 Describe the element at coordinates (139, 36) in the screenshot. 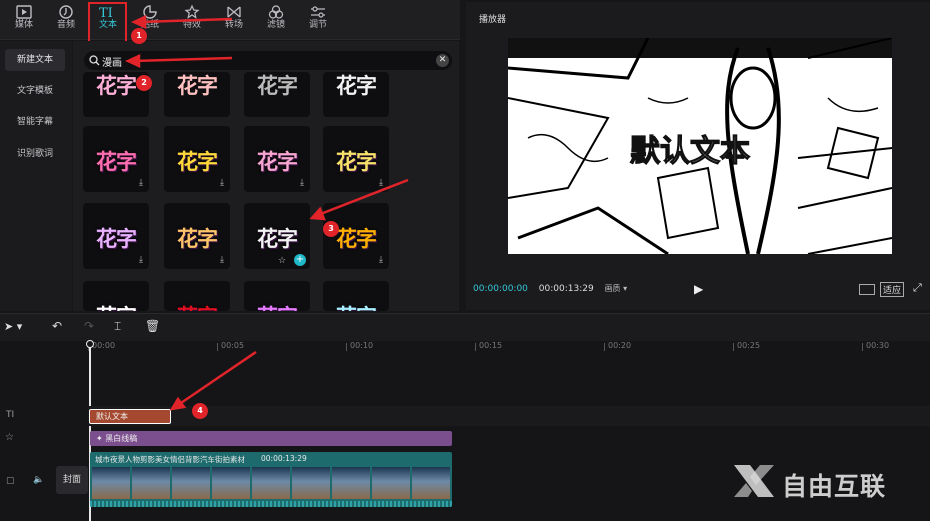

I see `annotation-marker-1: 1` at that location.